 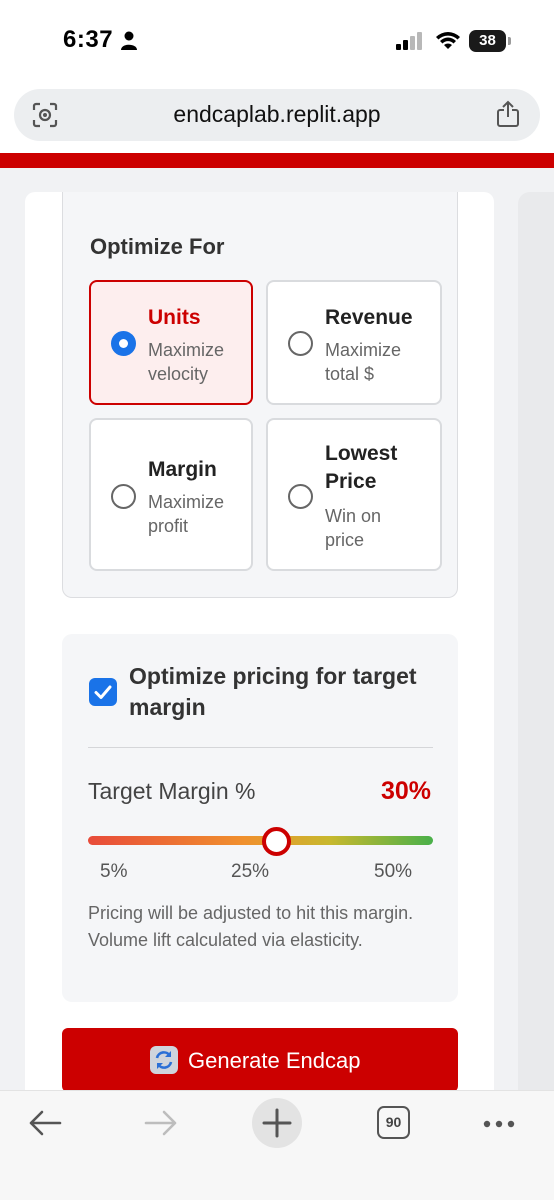 What do you see at coordinates (508, 114) in the screenshot?
I see `share-icon` at bounding box center [508, 114].